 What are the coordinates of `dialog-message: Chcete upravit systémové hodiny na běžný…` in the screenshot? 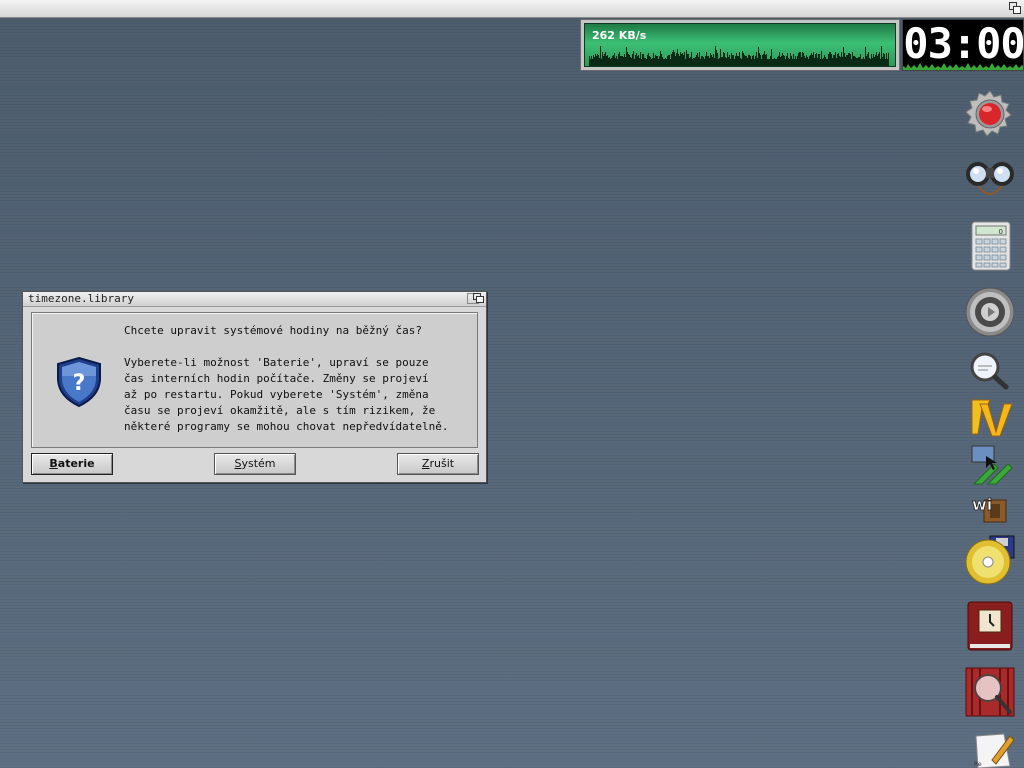 It's located at (286, 379).